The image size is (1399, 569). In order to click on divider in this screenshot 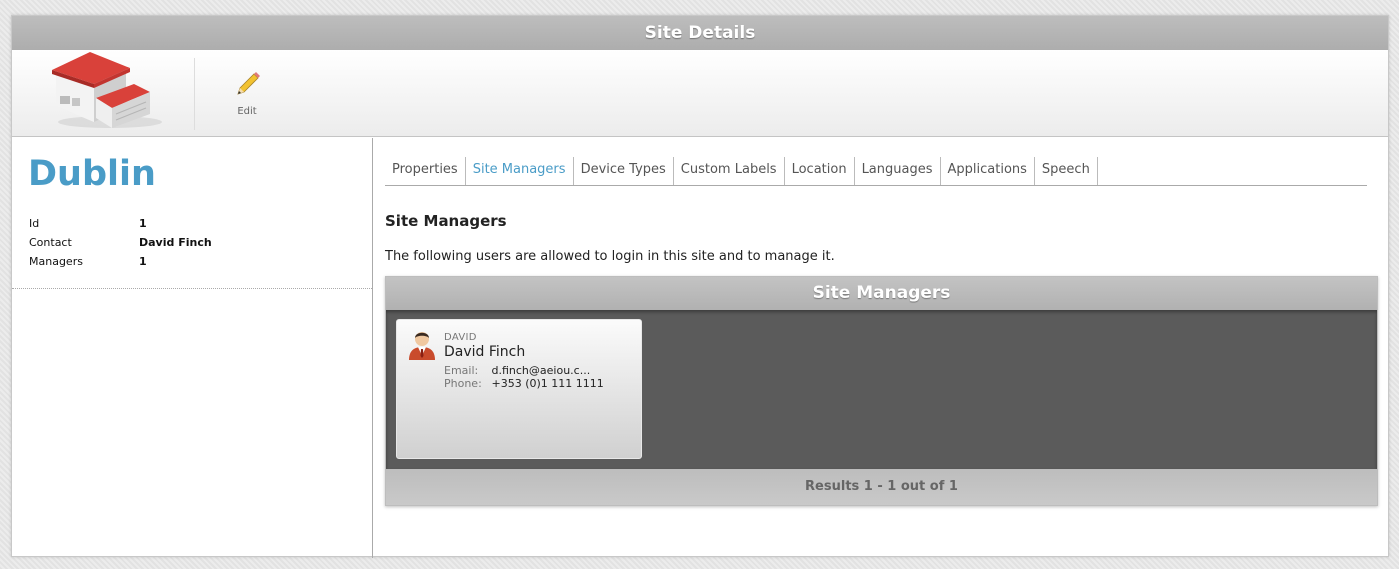, I will do `click(192, 288)`.